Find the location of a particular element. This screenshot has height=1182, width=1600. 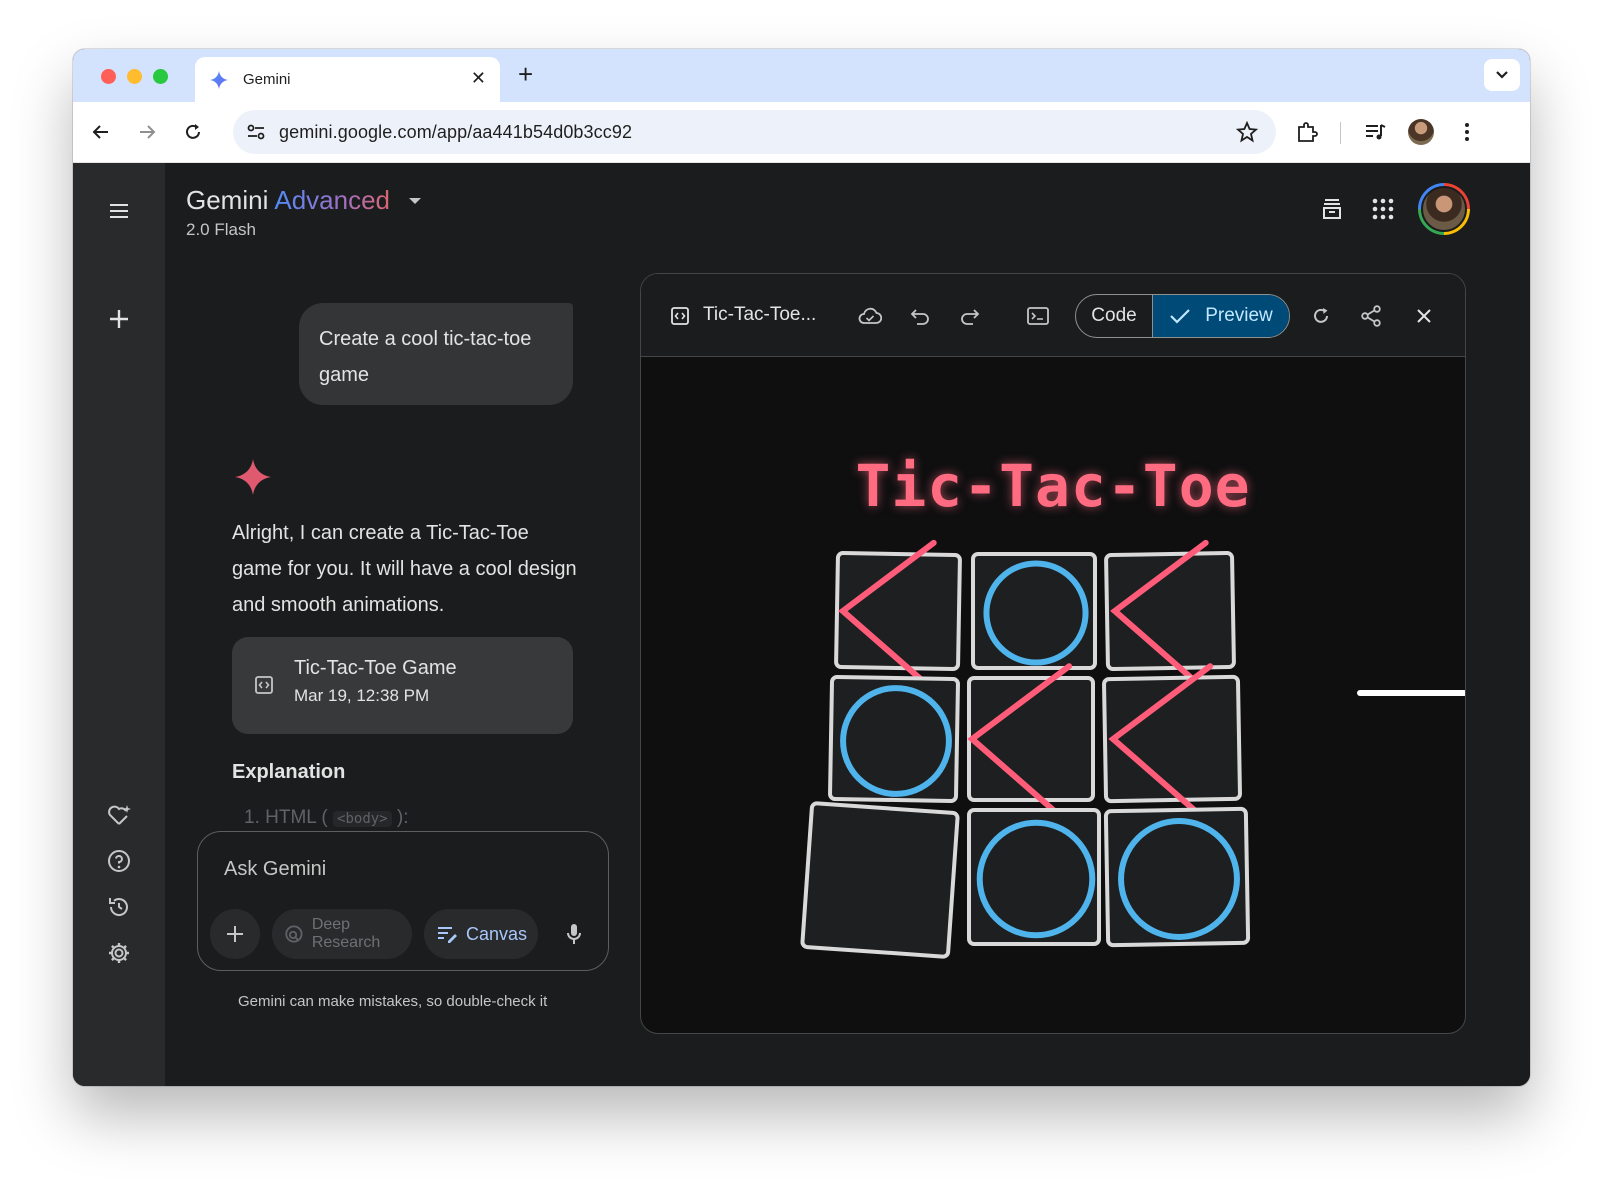

toolbar-divider is located at coordinates (1340, 133).